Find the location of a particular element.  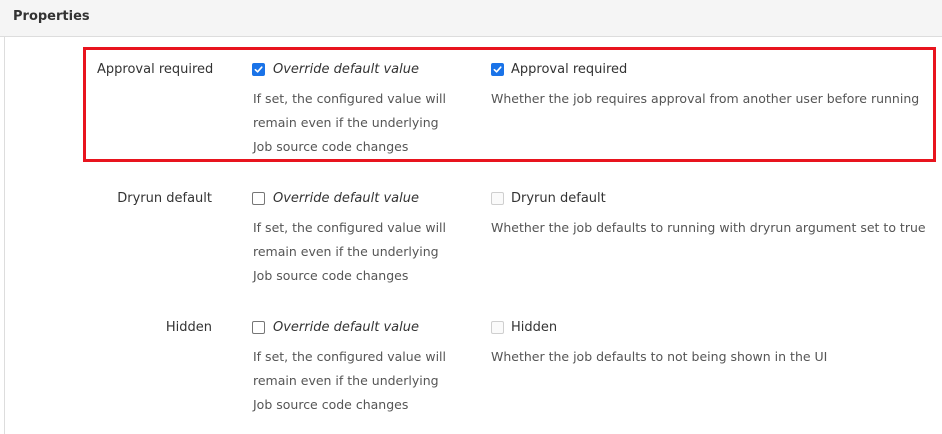

property-label-dryrun-default: Dryrun default is located at coordinates (164, 198).